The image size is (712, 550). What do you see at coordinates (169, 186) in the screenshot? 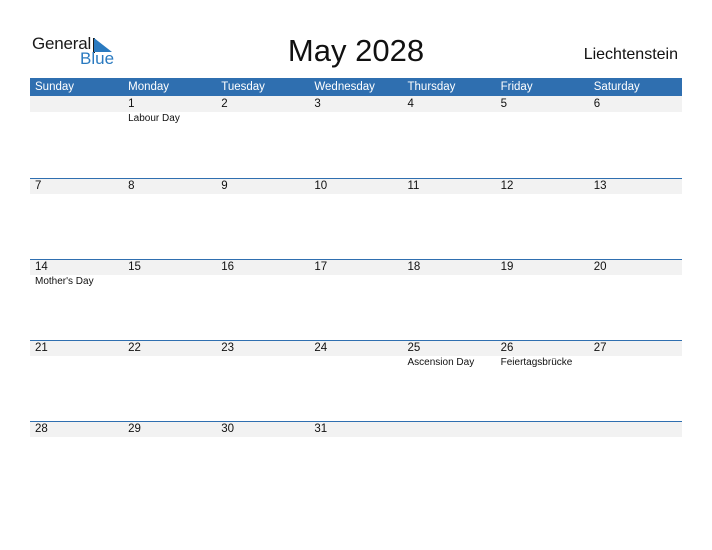
I see `day-cell: 8` at bounding box center [169, 186].